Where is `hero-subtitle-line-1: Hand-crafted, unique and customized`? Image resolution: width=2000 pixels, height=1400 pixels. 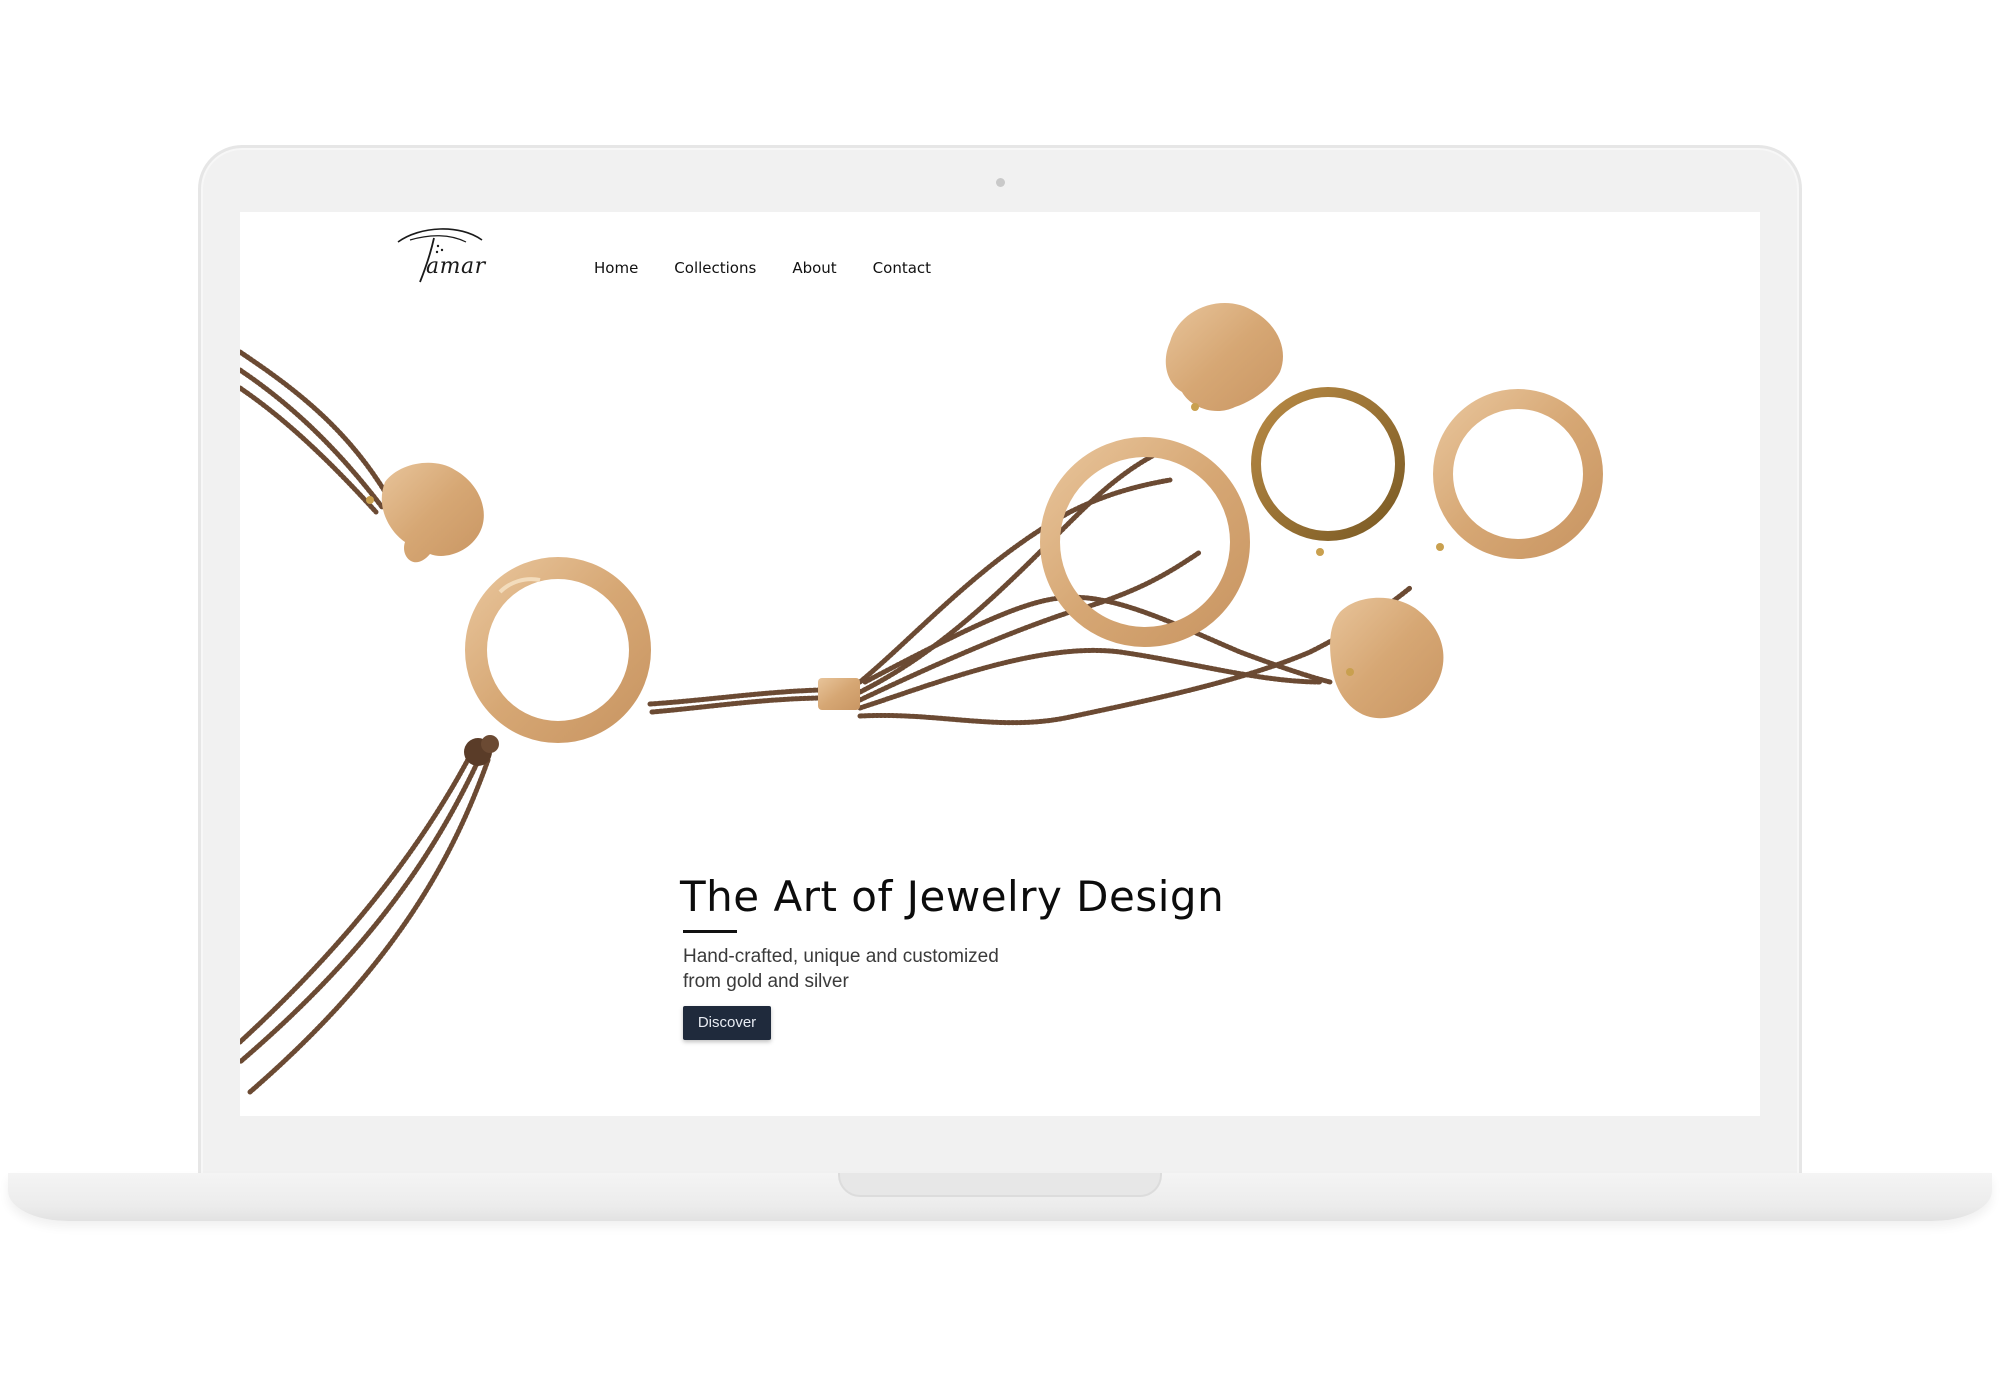 hero-subtitle-line-1: Hand-crafted, unique and customized is located at coordinates (841, 956).